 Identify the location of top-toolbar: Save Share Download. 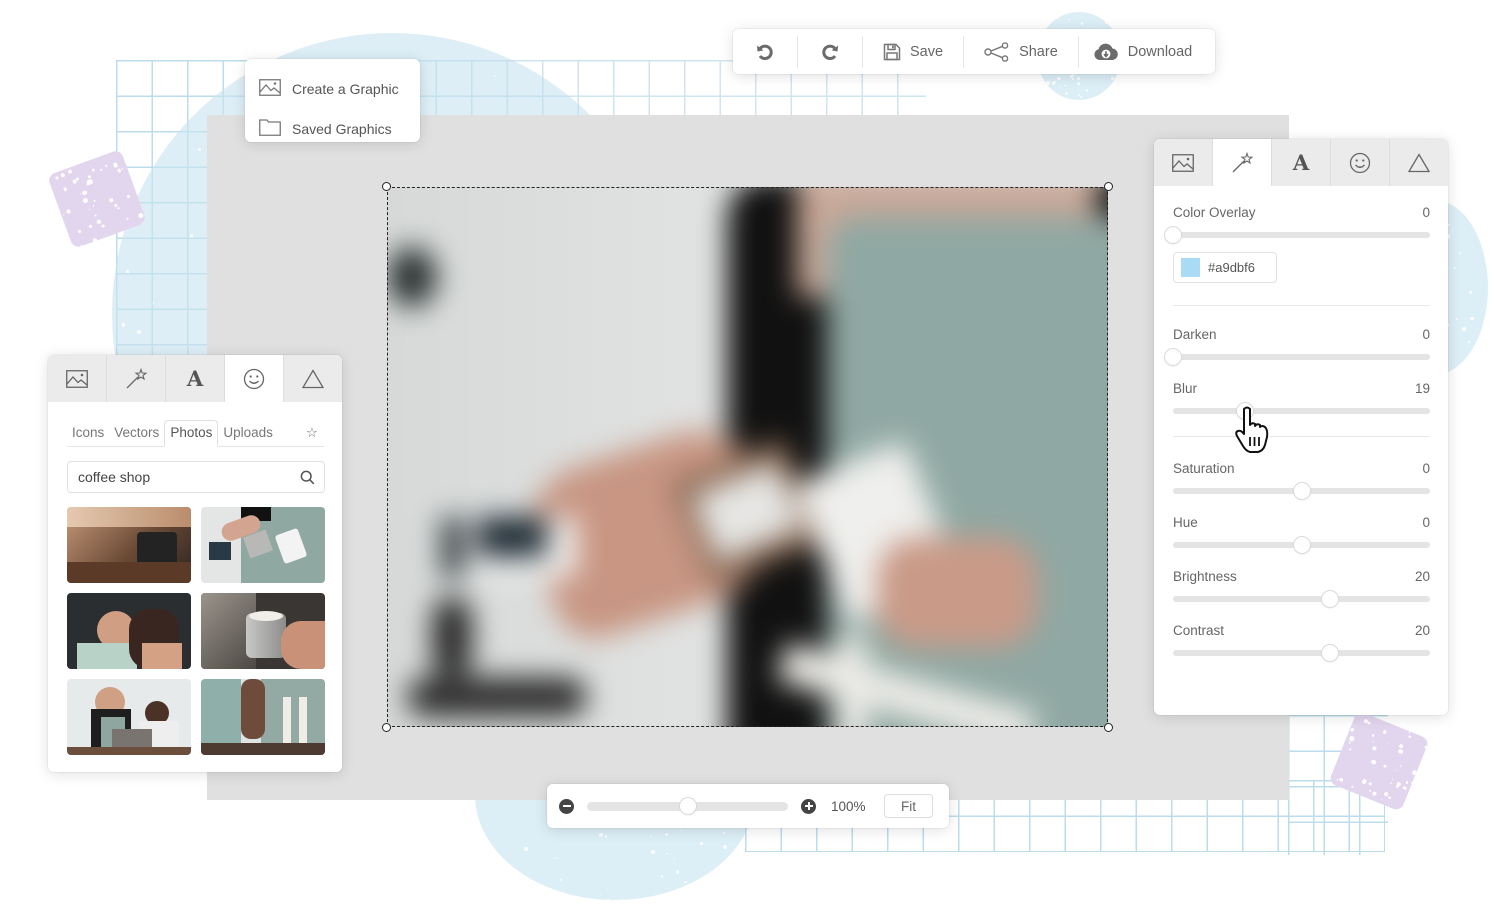
(974, 51).